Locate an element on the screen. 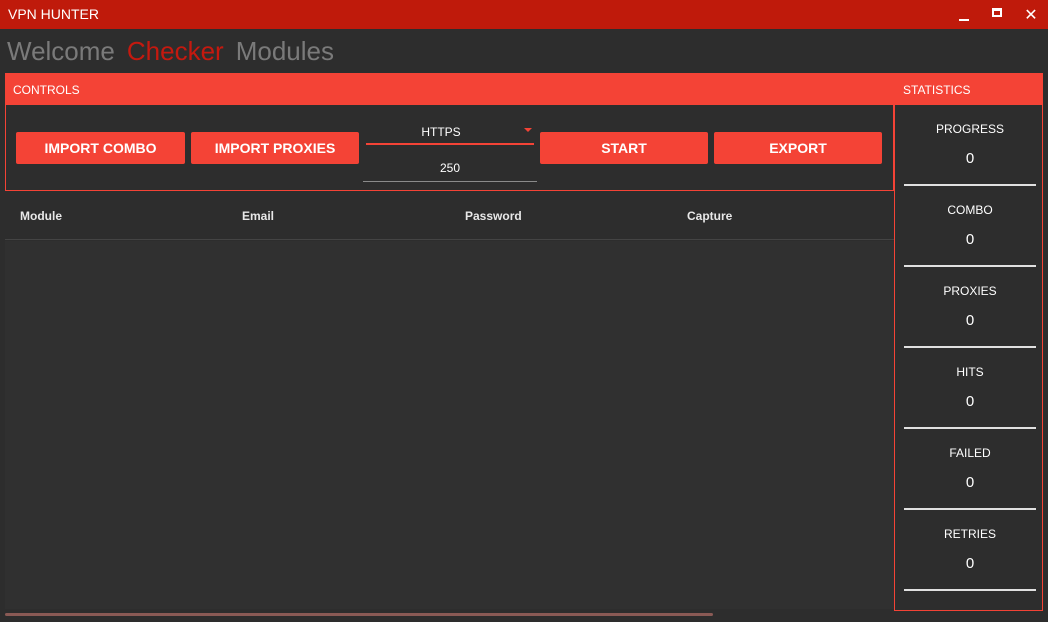 Image resolution: width=1048 pixels, height=622 pixels. close-icon: ✕ is located at coordinates (1031, 15).